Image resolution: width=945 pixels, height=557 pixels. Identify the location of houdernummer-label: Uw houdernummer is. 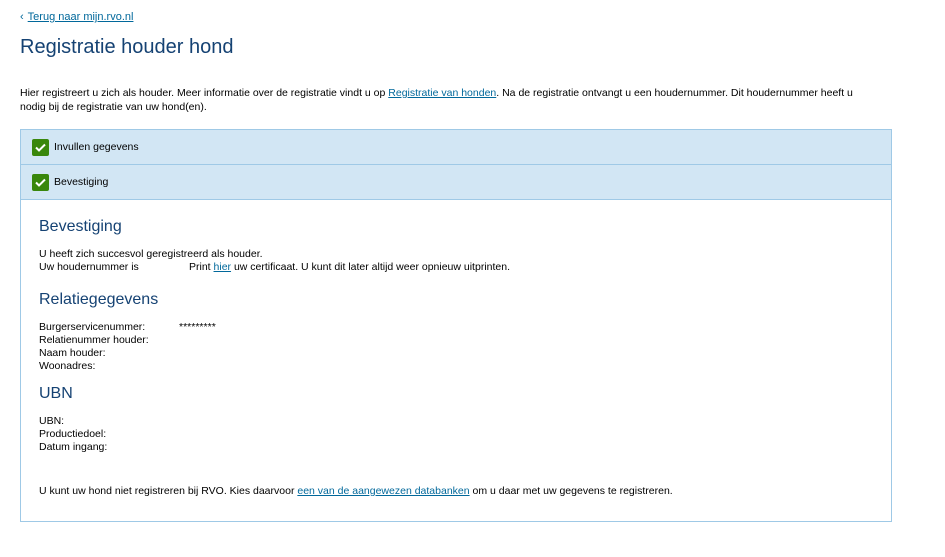
(89, 267).